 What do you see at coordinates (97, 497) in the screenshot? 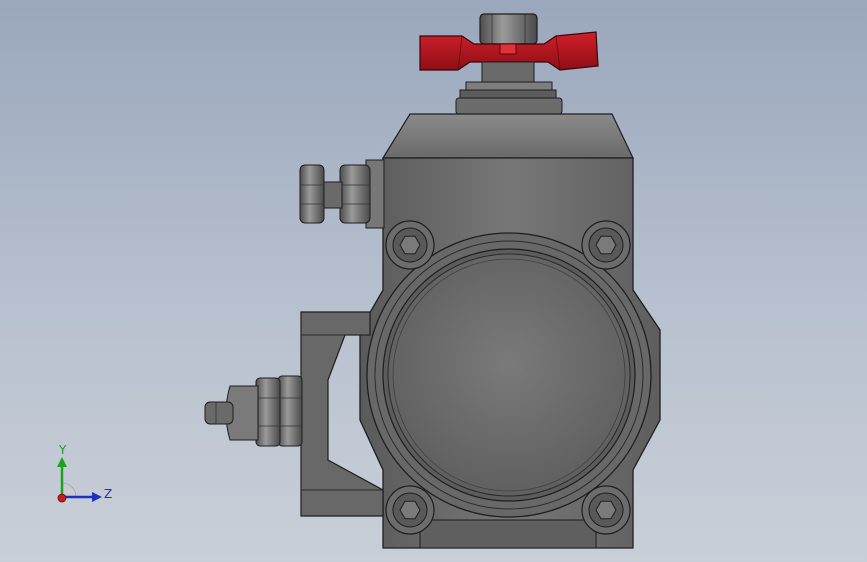
I see `z-axis-arrow-icon` at bounding box center [97, 497].